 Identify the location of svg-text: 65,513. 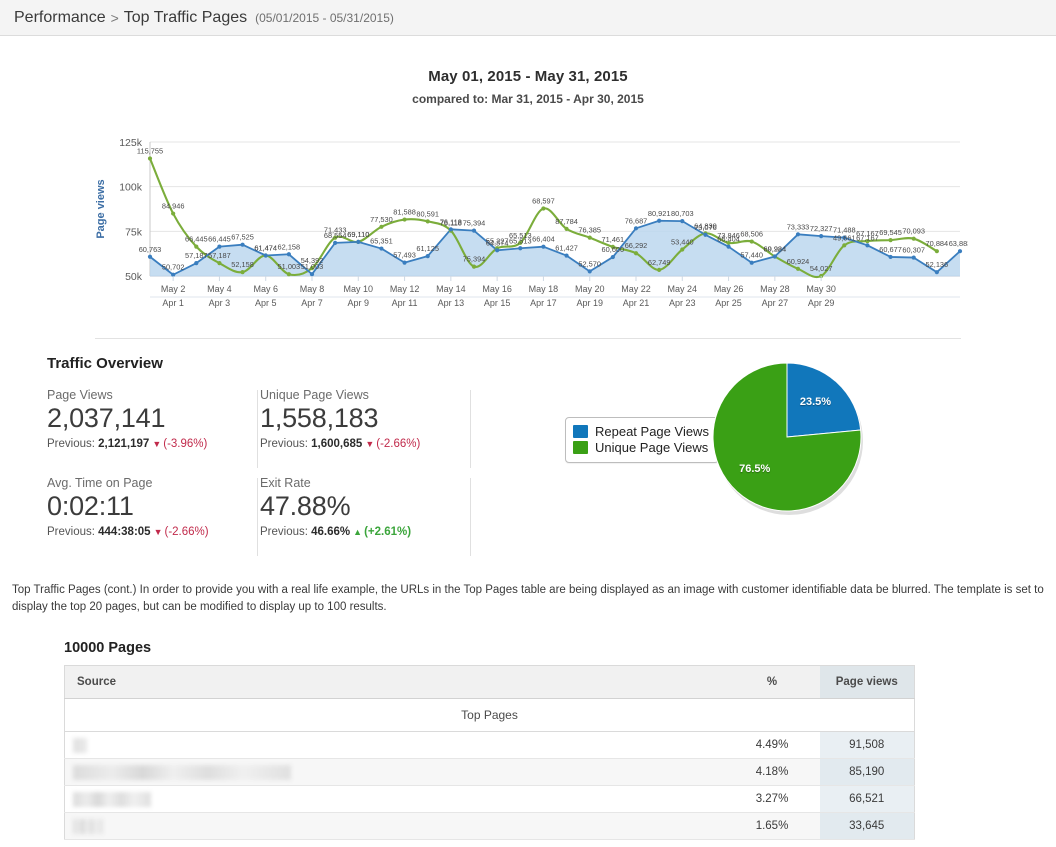
(520, 240).